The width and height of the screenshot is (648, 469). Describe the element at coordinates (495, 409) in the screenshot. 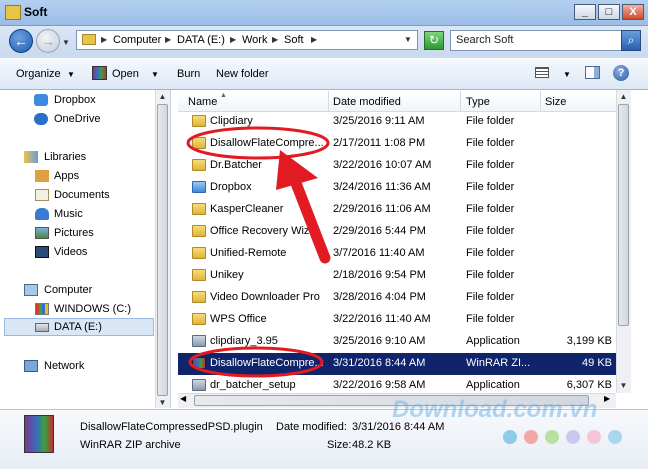

I see `watermark: Download.com.vn` at that location.